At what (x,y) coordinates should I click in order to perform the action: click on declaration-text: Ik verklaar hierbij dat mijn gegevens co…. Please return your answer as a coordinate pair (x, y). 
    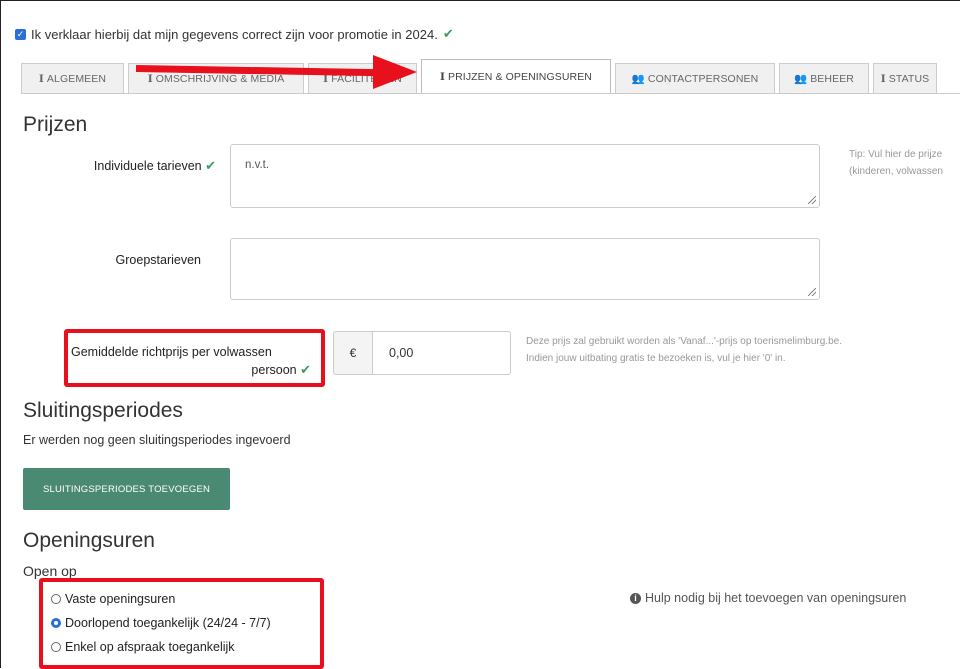
    Looking at the image, I should click on (234, 34).